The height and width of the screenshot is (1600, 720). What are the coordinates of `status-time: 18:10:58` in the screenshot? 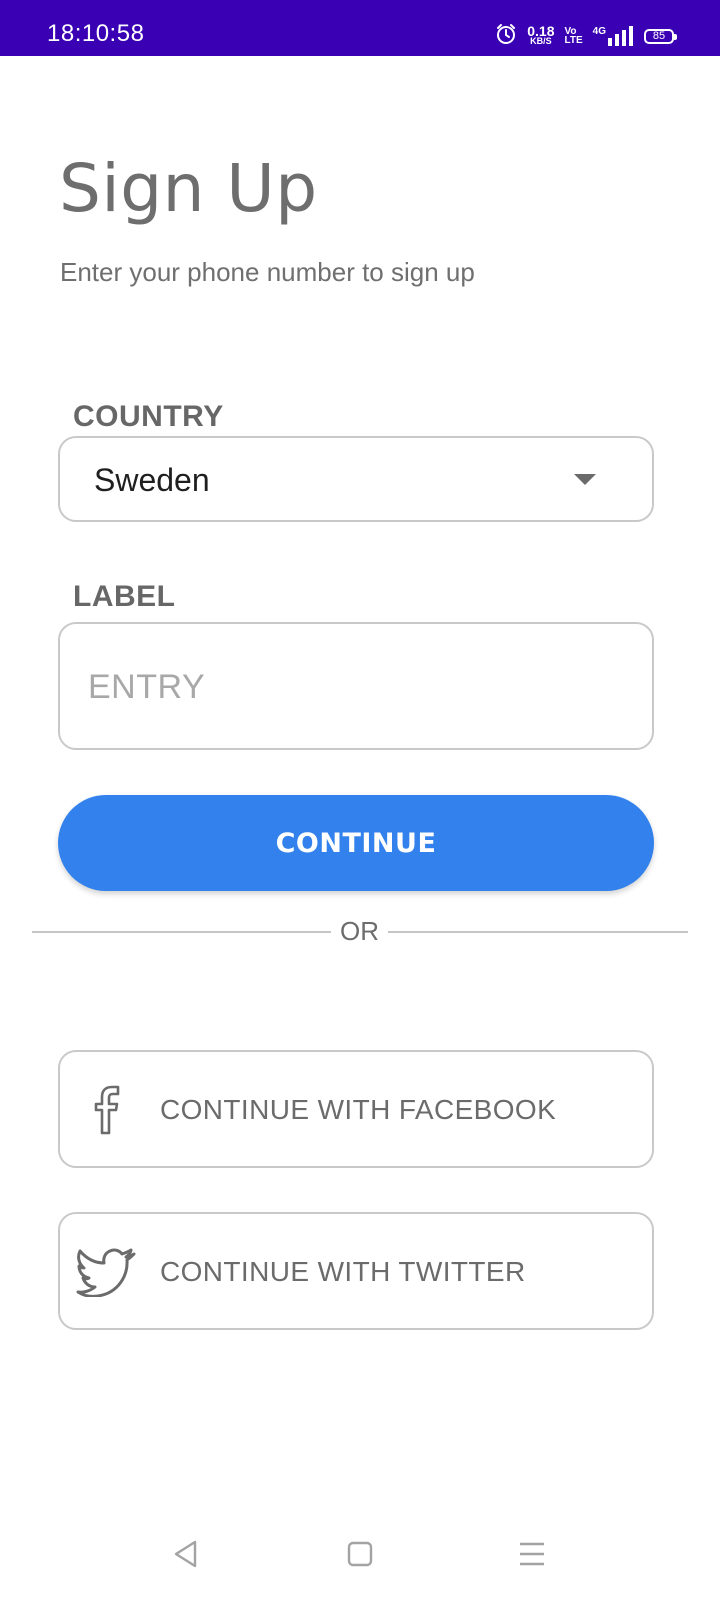 It's located at (96, 33).